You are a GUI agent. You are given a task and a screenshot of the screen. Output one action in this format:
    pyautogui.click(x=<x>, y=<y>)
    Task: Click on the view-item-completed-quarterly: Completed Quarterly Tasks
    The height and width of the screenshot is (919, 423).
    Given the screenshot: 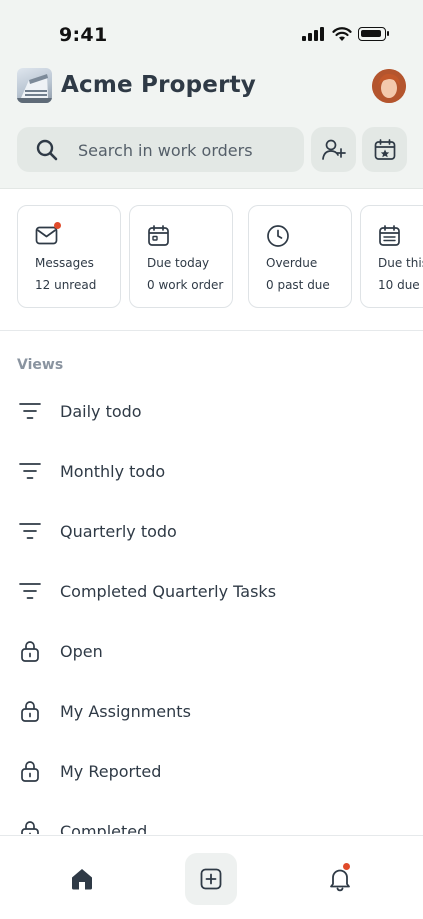 What is the action you would take?
    pyautogui.click(x=211, y=592)
    